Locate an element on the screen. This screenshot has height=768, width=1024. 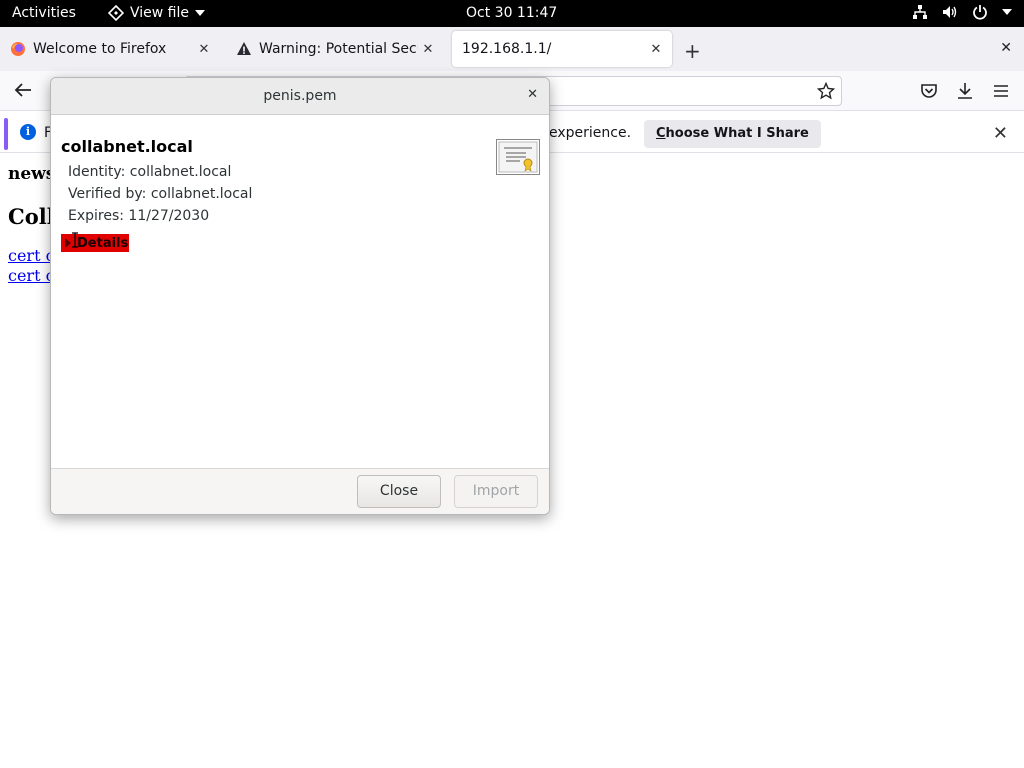
dialog-close-icon: ✕ is located at coordinates (532, 94).